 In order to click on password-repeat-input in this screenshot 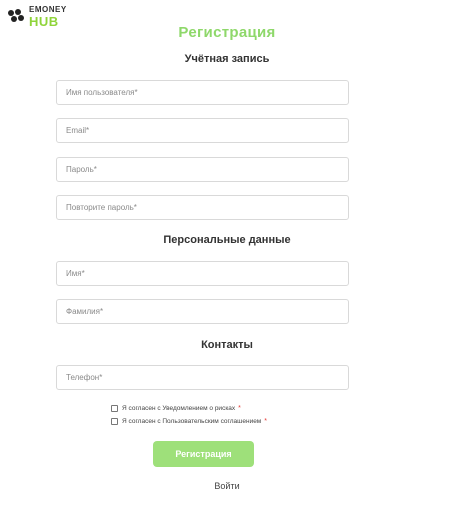, I will do `click(202, 207)`.